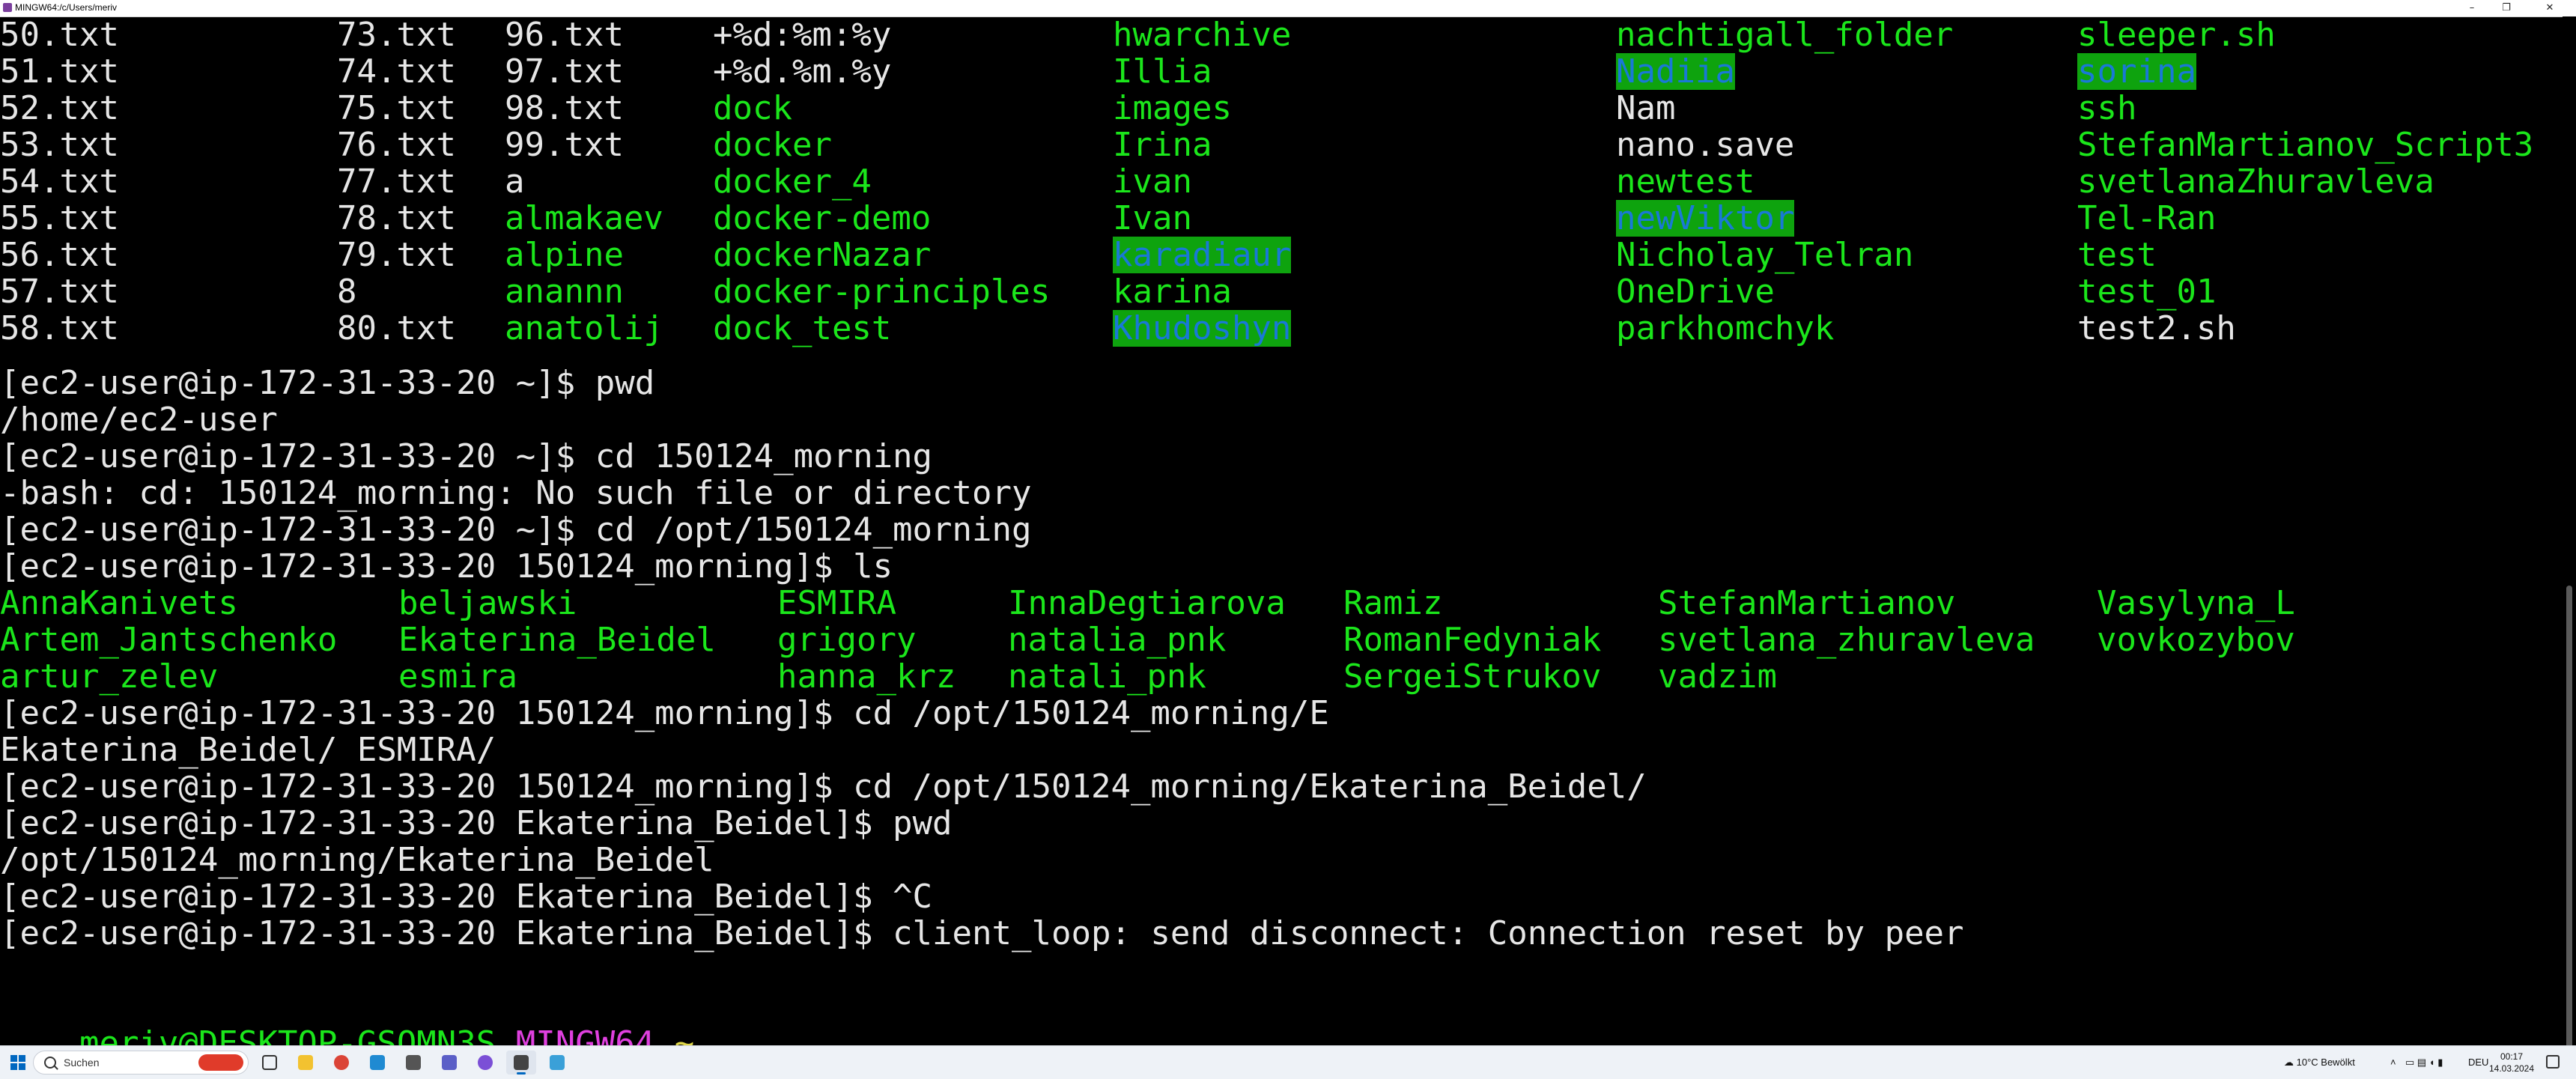 The width and height of the screenshot is (2576, 1079). I want to click on prompt-user-host: meriv@DESKTOP-GSOMN3S, so click(287, 1034).